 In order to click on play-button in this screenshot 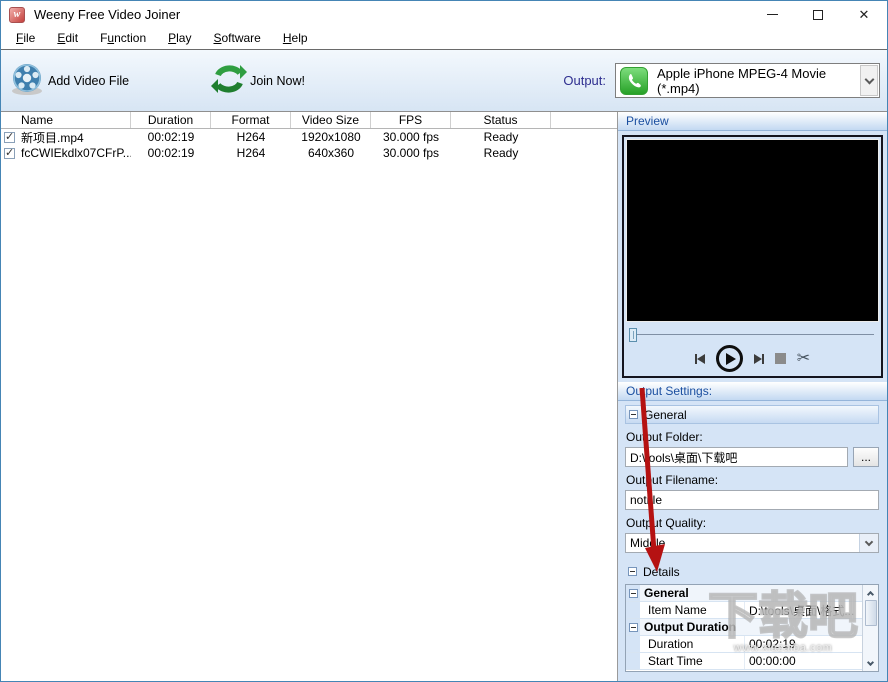, I will do `click(729, 358)`.